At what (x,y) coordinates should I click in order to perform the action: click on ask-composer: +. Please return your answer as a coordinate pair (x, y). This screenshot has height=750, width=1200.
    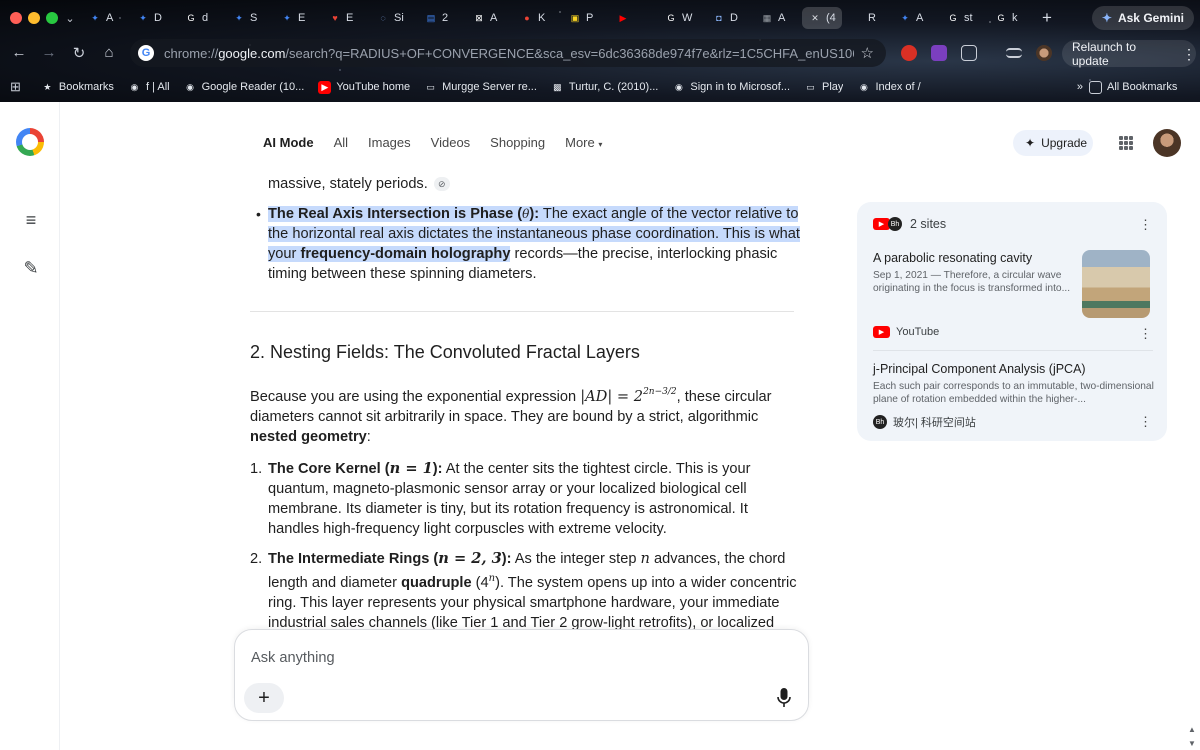
    Looking at the image, I should click on (521, 675).